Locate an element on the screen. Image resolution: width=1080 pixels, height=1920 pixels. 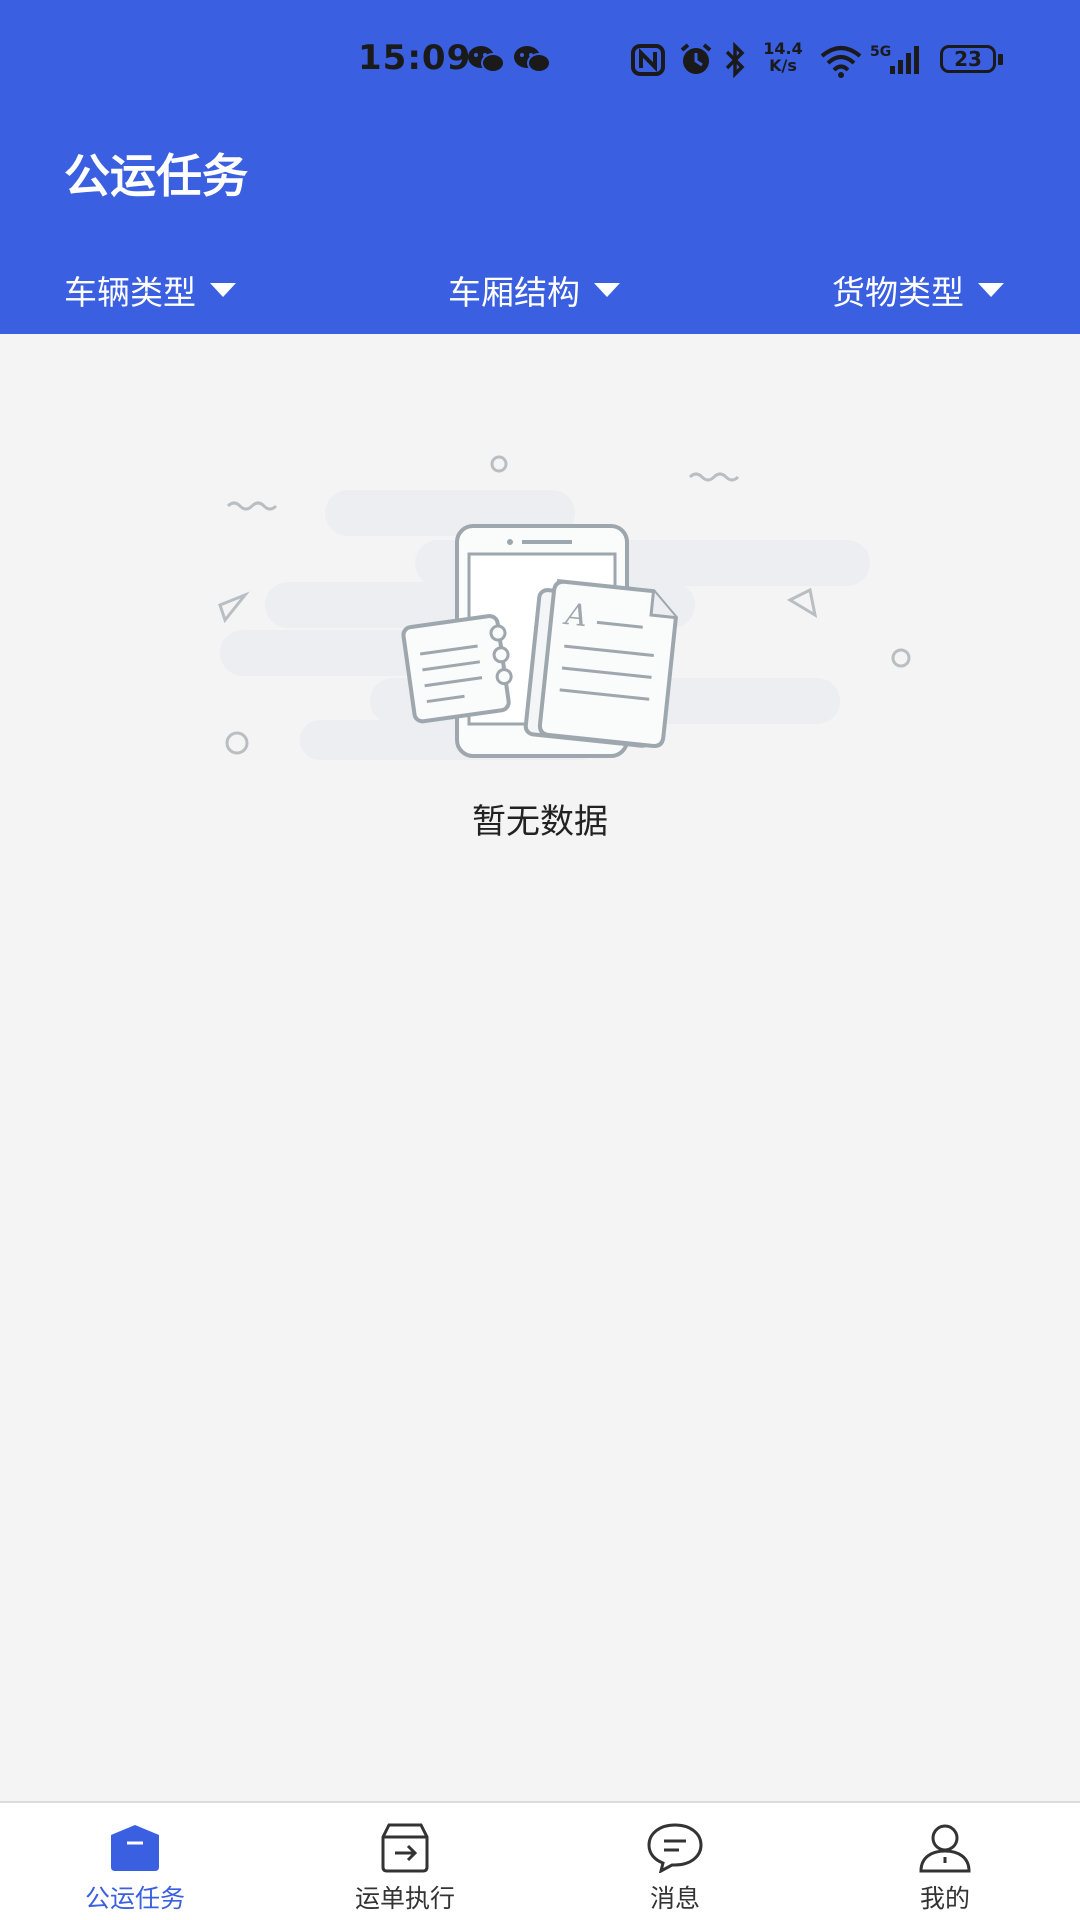
signal-icon is located at coordinates (904, 60).